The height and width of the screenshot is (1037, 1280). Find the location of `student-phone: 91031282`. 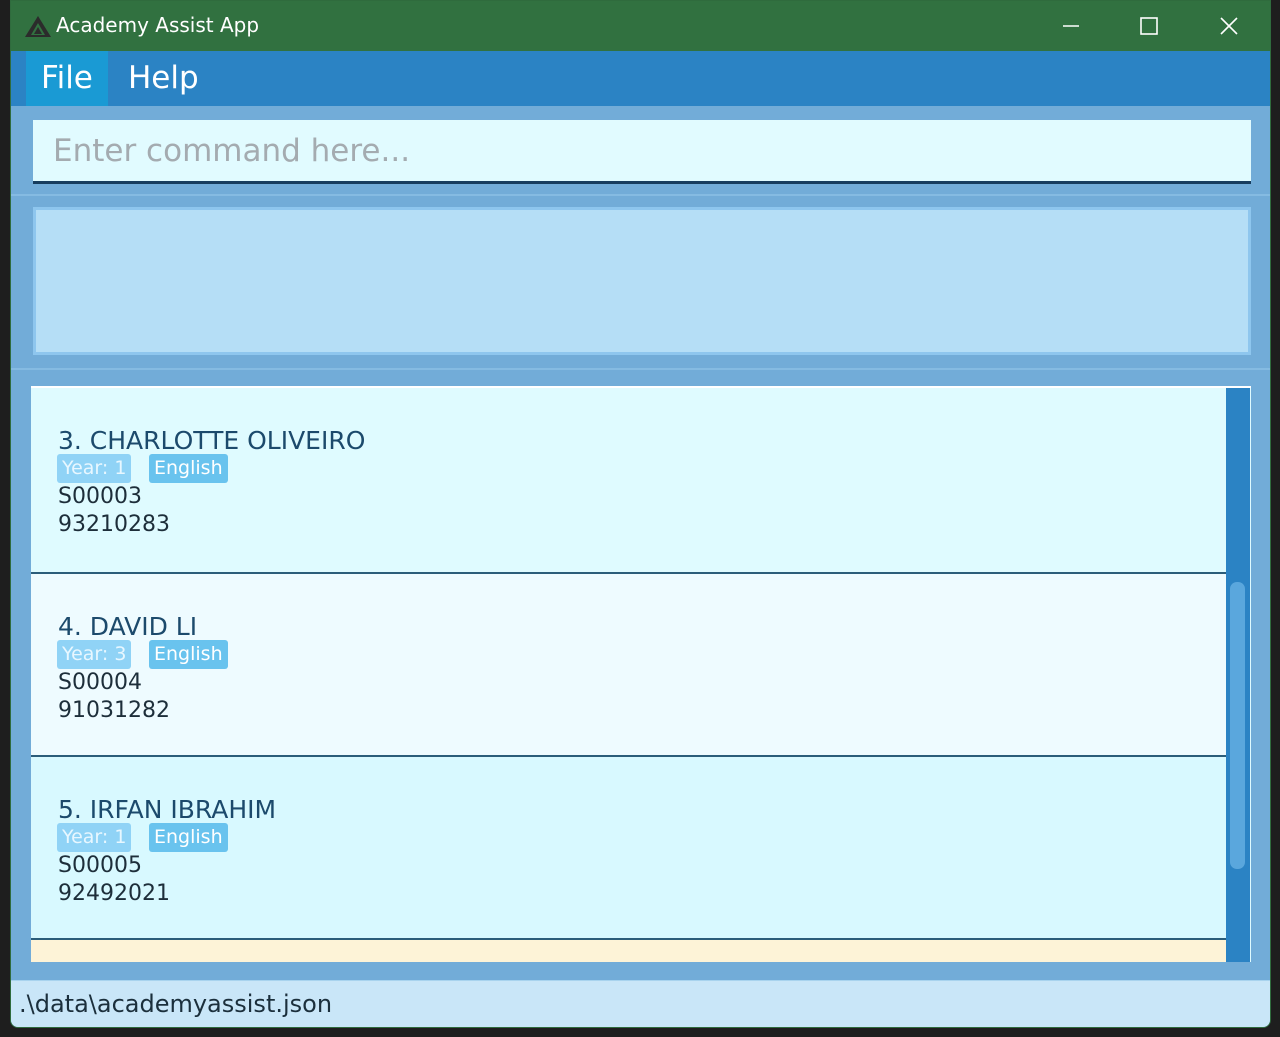

student-phone: 91031282 is located at coordinates (114, 710).